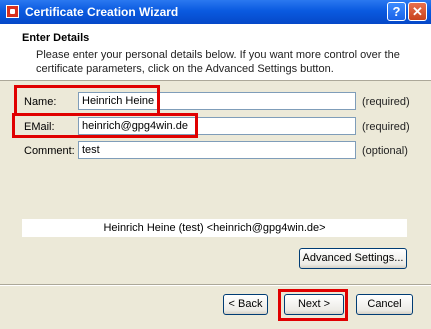  What do you see at coordinates (396, 11) in the screenshot?
I see `help-button: ?` at bounding box center [396, 11].